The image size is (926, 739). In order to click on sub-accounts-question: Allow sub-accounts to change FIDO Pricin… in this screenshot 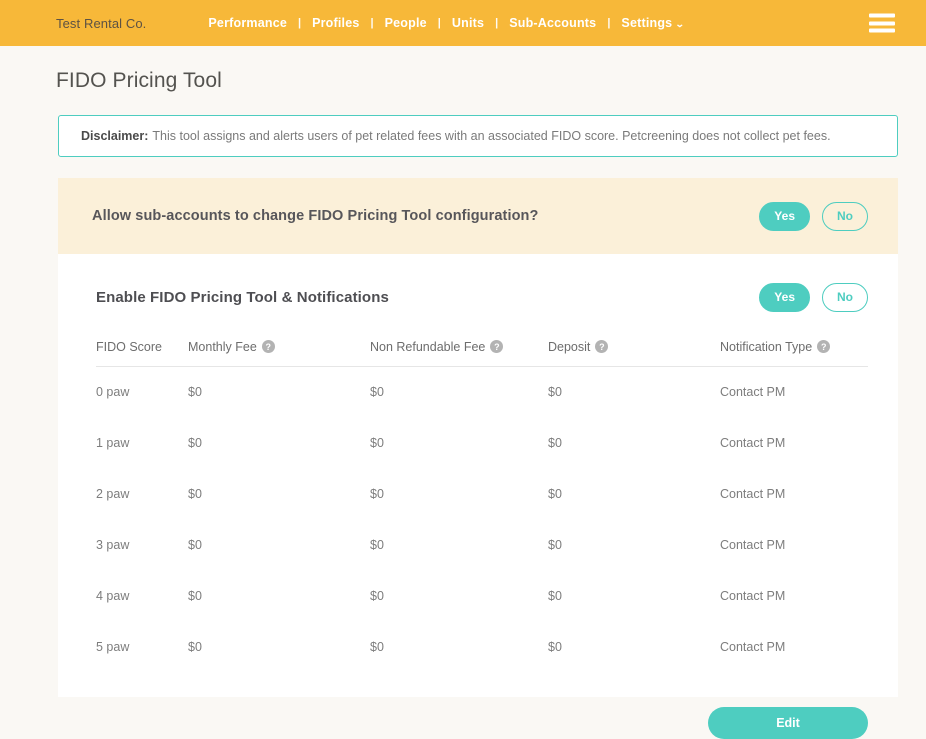, I will do `click(315, 216)`.